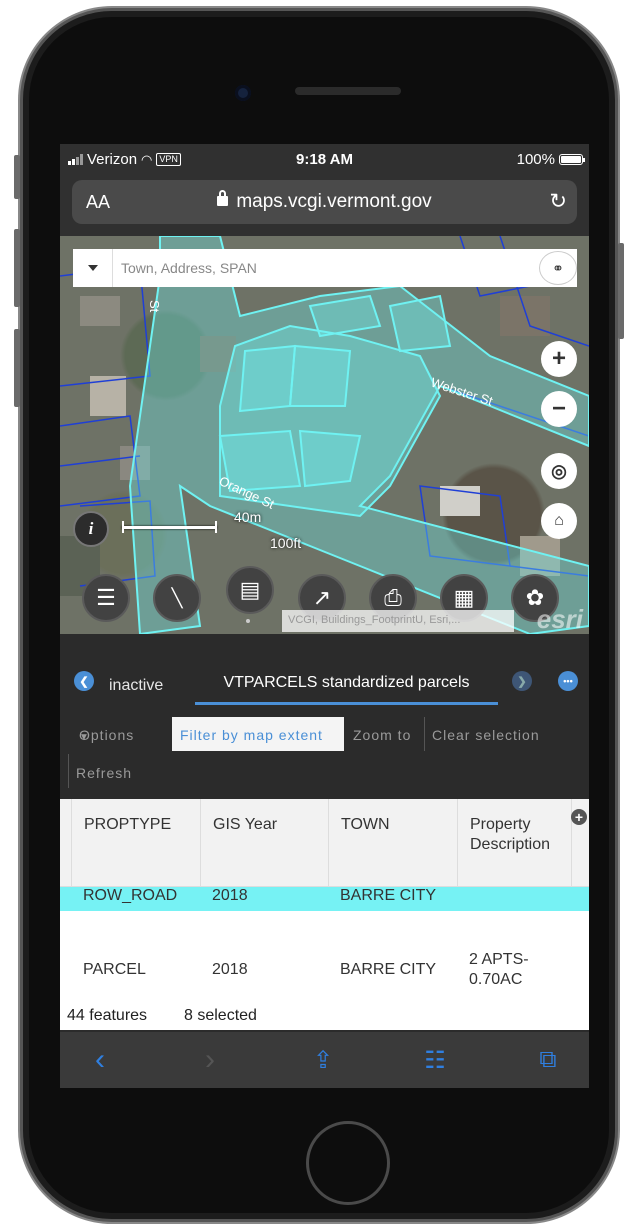  I want to click on battery-group: 100%, so click(550, 159).